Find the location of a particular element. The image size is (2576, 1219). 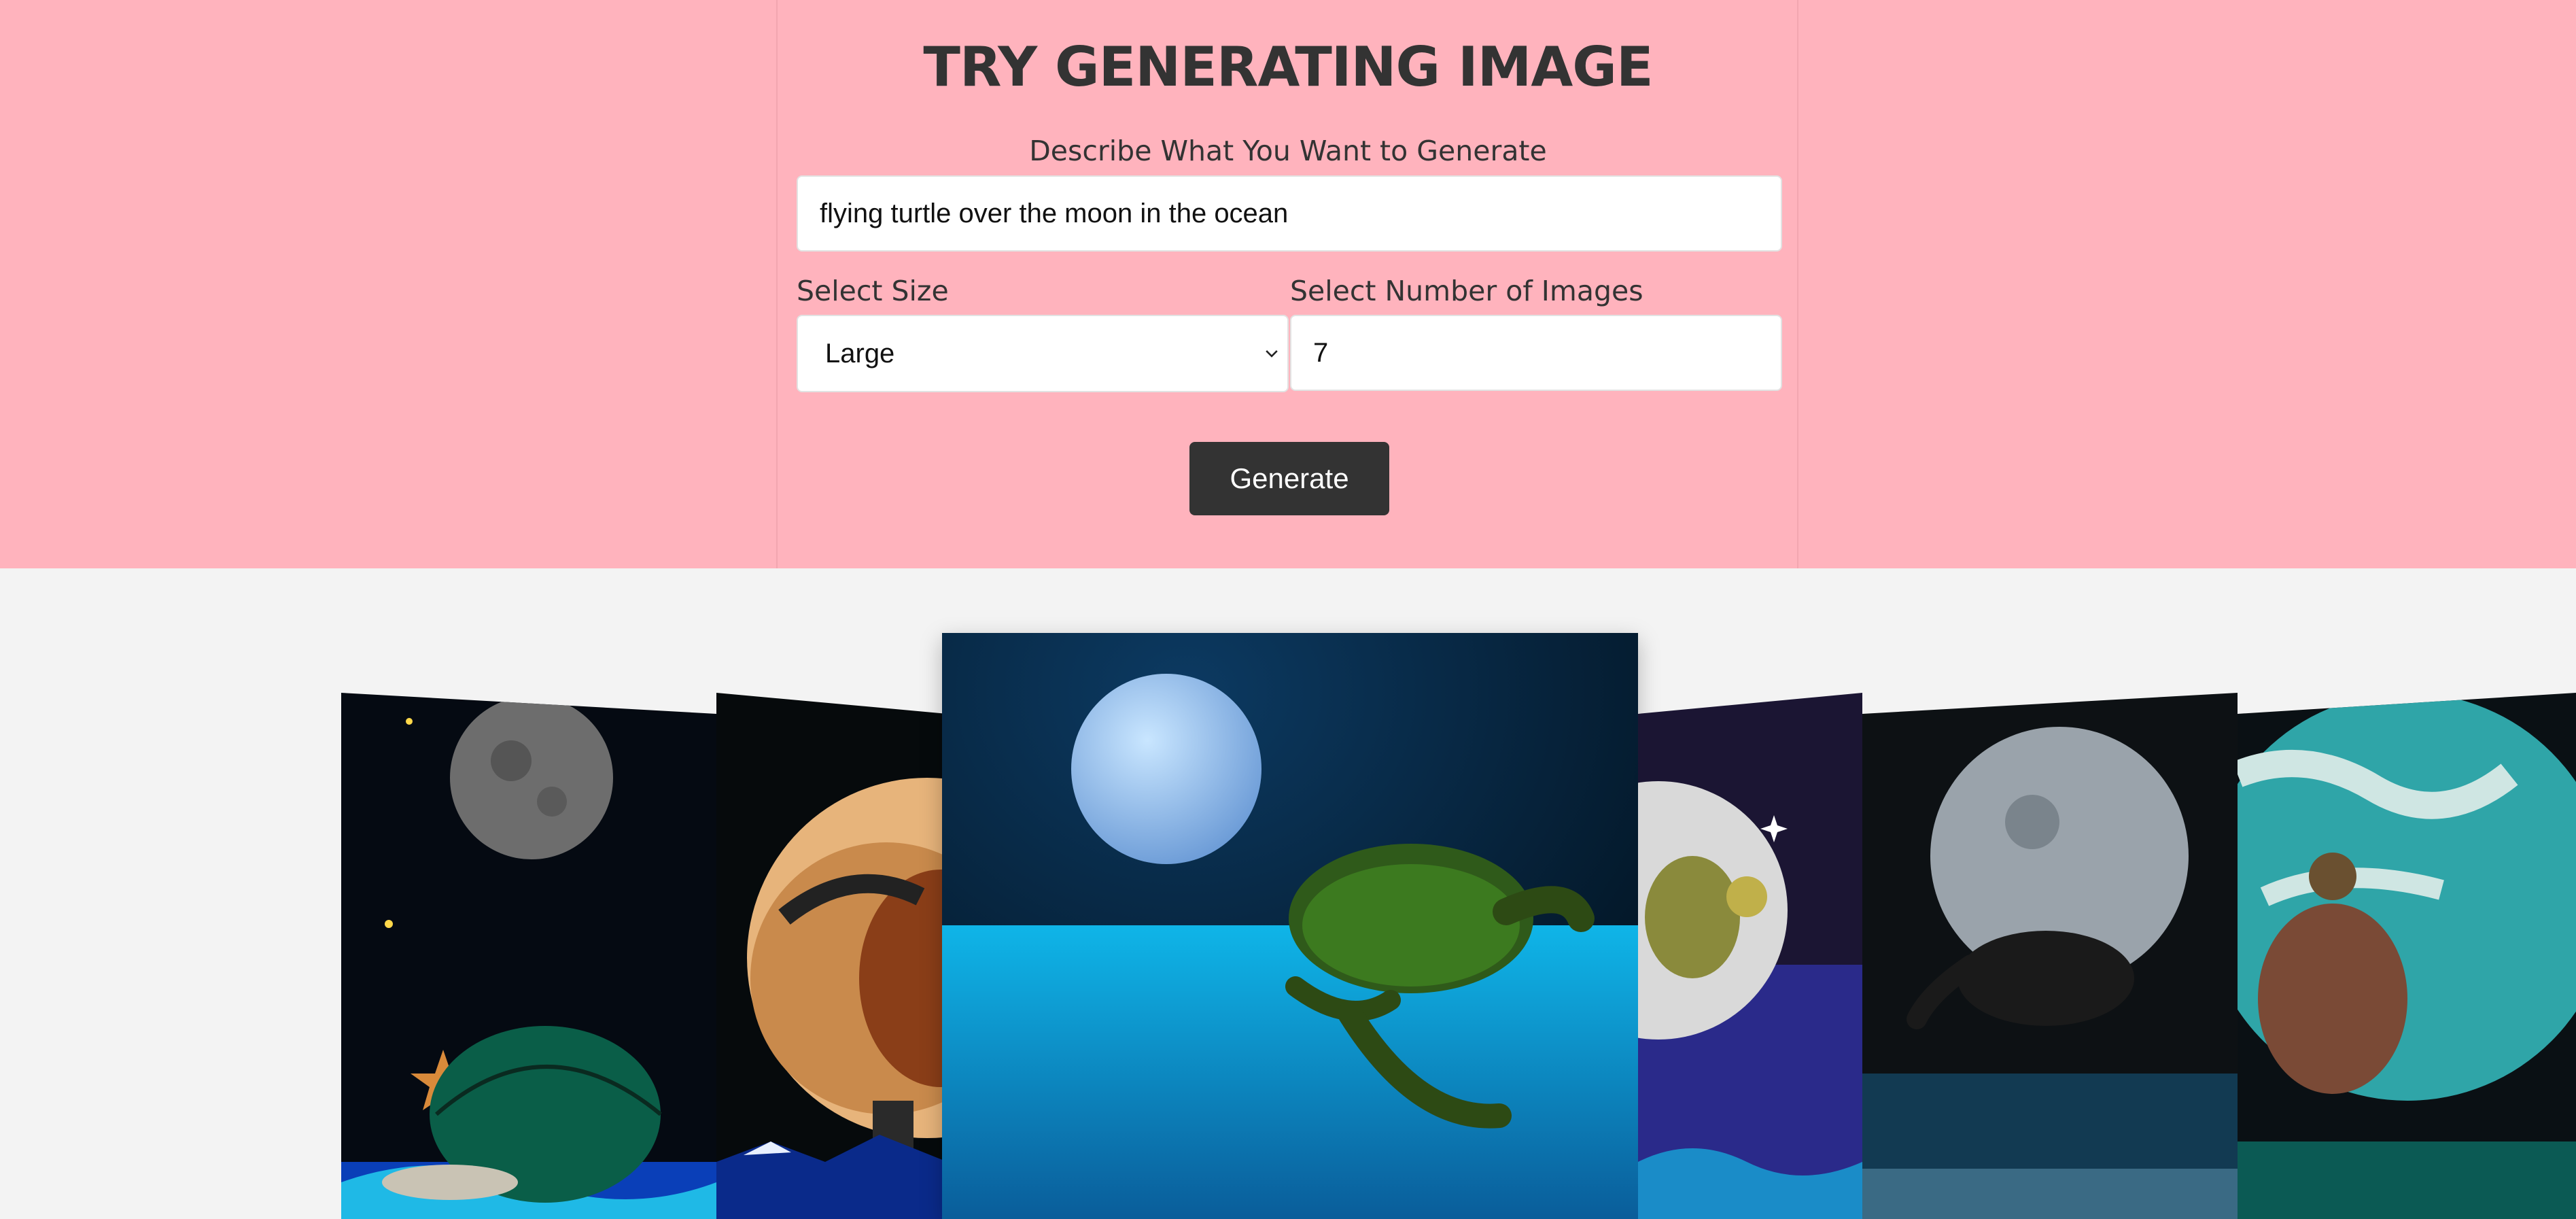

size-select: Large is located at coordinates (1043, 353).